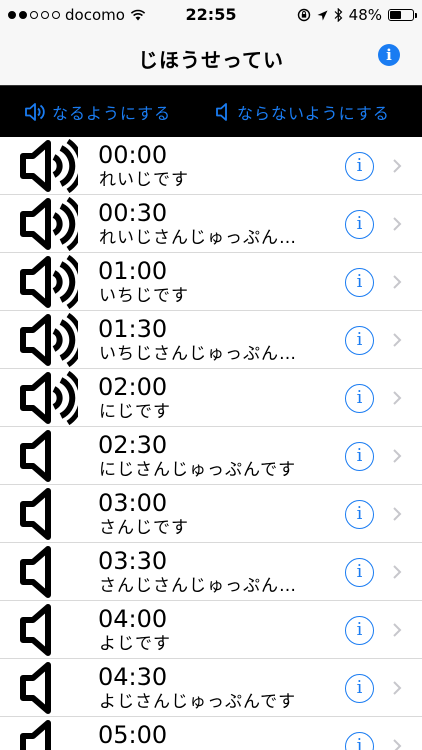 This screenshot has height=750, width=422. What do you see at coordinates (211, 572) in the screenshot?
I see `list-item: 03:30 さんじさんじゅっぷん… i` at bounding box center [211, 572].